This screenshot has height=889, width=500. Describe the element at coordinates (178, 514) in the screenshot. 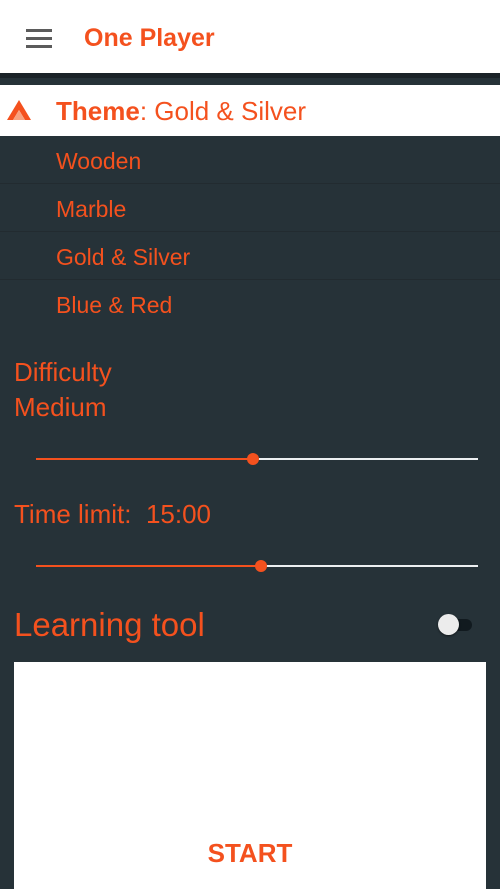

I see `time-limit-value: 15:00` at that location.